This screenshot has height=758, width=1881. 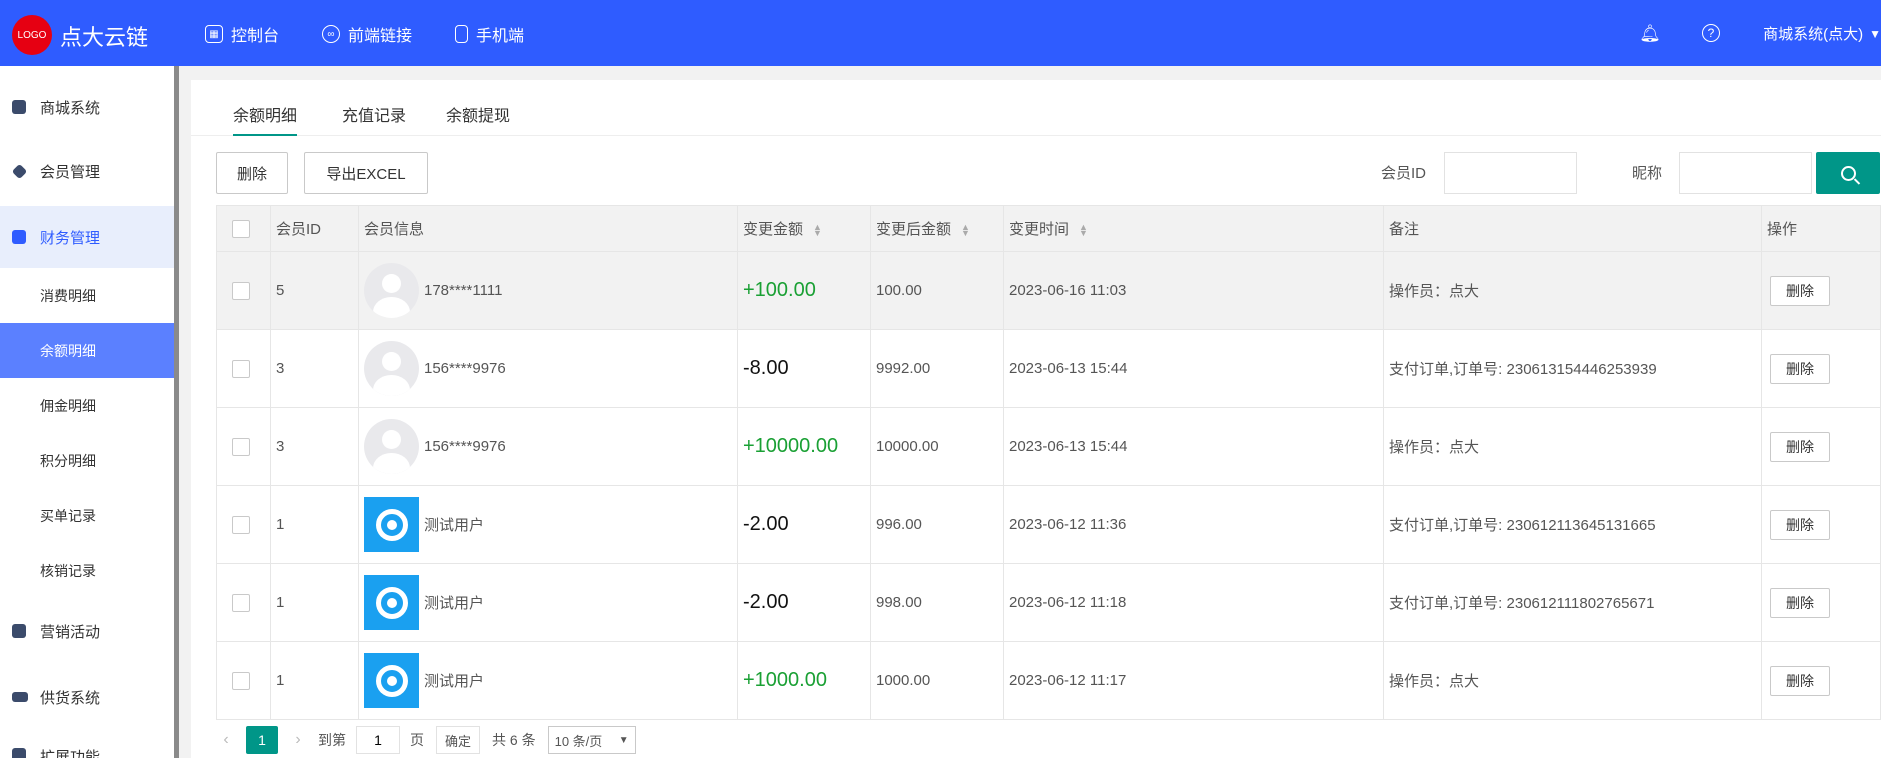 What do you see at coordinates (265, 119) in the screenshot?
I see `tab-balance-detail: 余额明细` at bounding box center [265, 119].